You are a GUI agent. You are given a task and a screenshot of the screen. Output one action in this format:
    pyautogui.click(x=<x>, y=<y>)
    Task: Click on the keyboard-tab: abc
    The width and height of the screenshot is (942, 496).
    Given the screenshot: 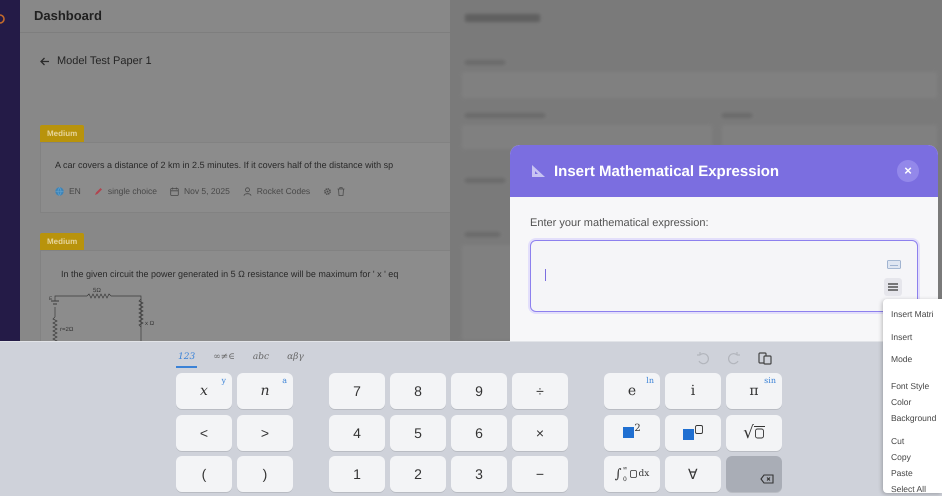 What is the action you would take?
    pyautogui.click(x=261, y=359)
    